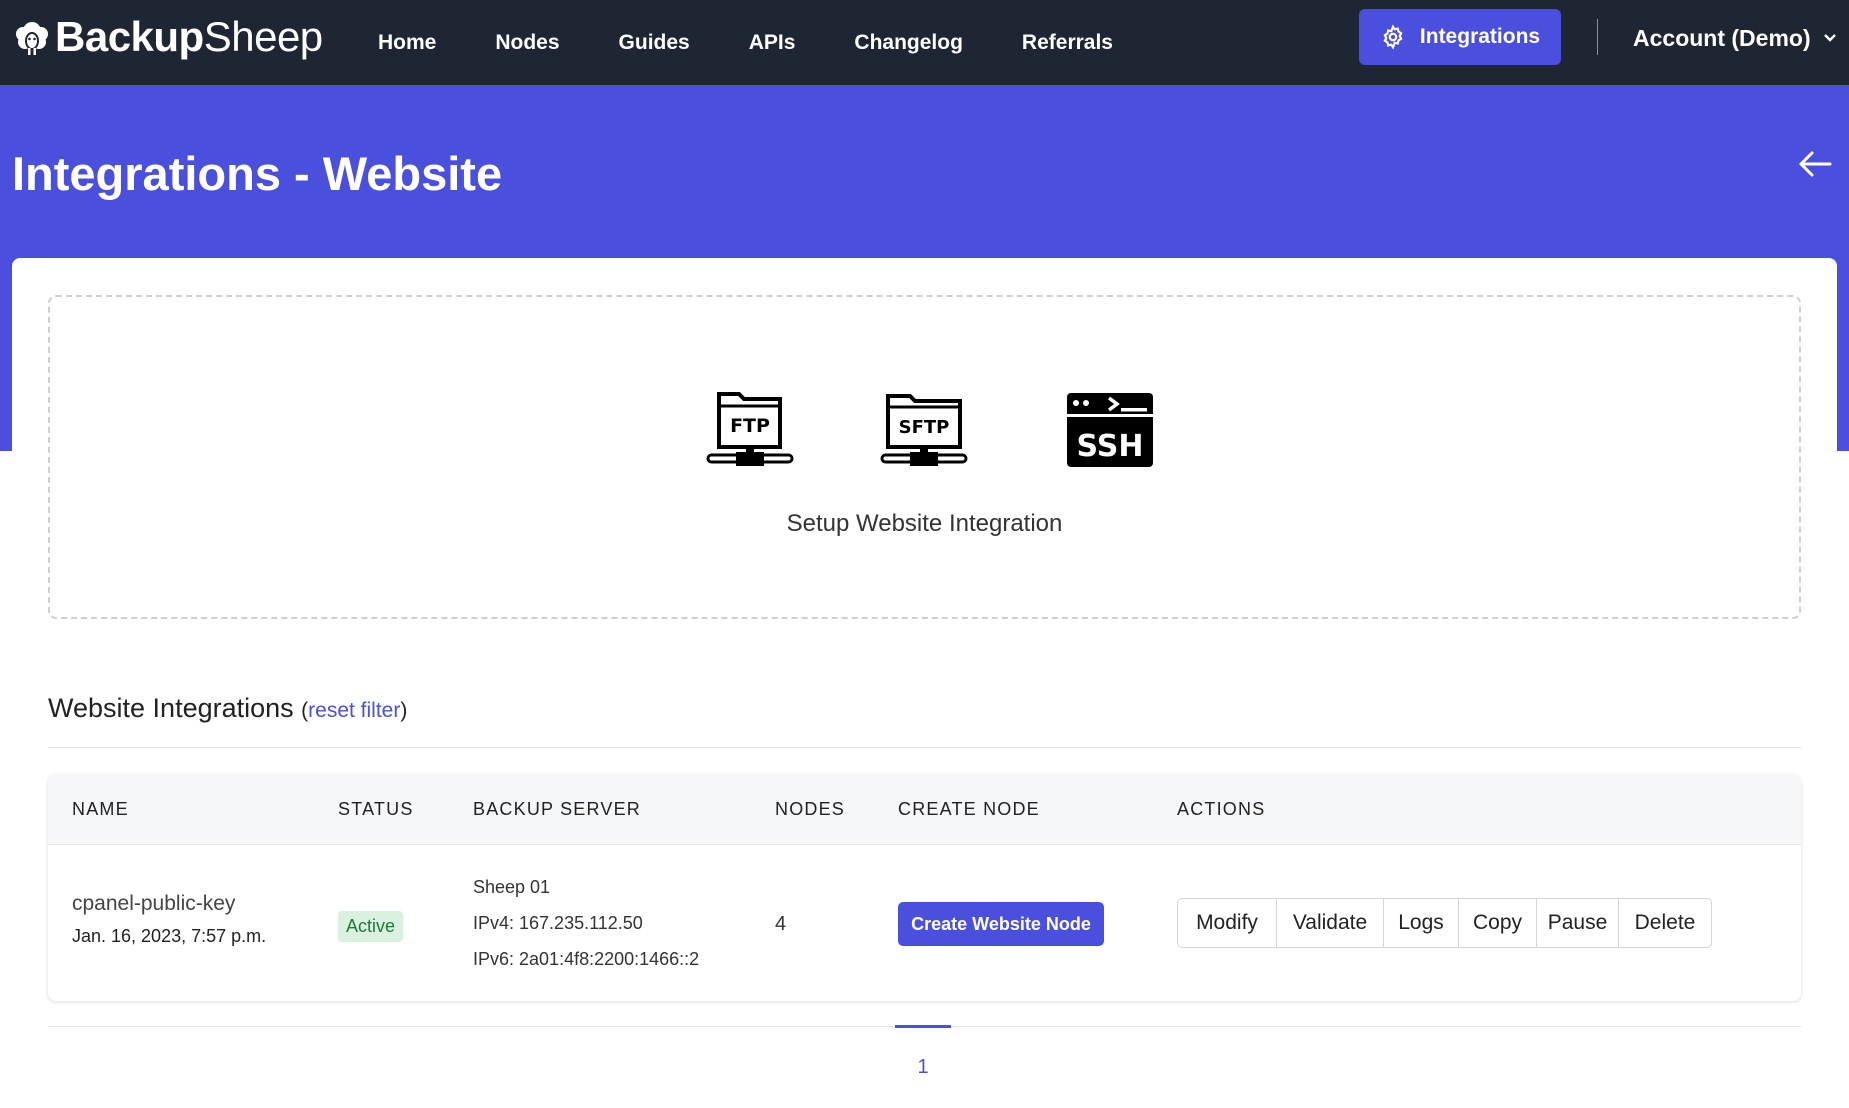 This screenshot has height=1108, width=1849. I want to click on account-label: Account (Demo), so click(1722, 37).